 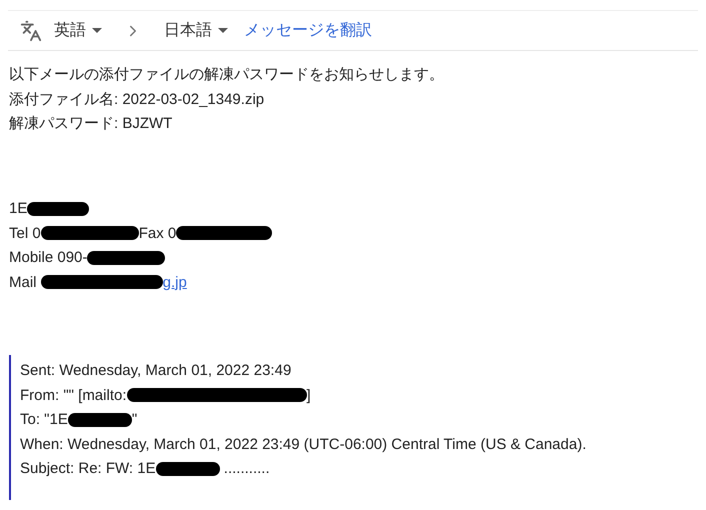 I want to click on text-line: Mobile 090-, so click(x=48, y=257).